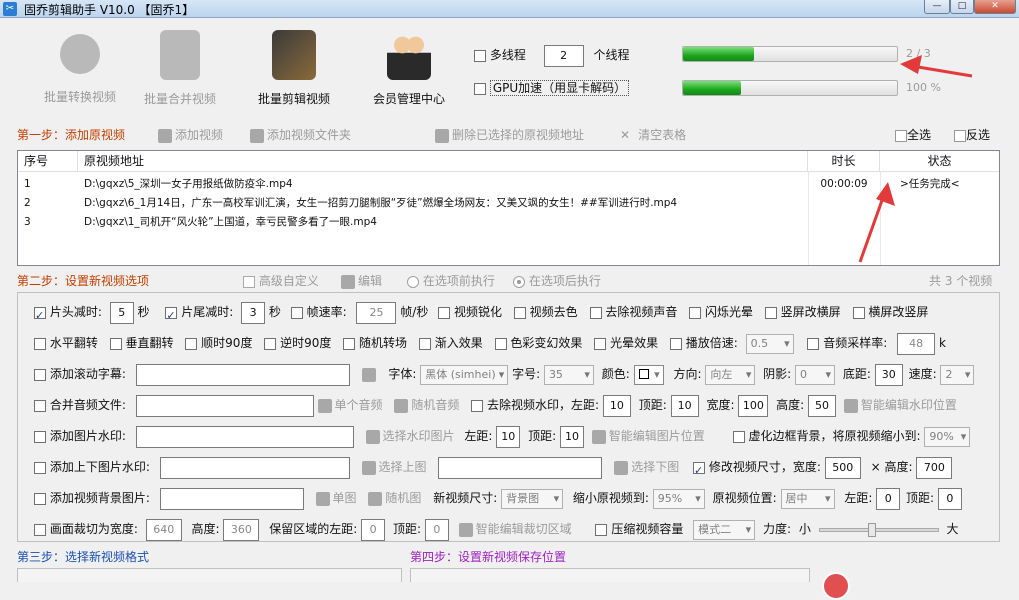 This screenshot has height=600, width=1019. I want to click on vflip-checkbox, so click(115, 343).